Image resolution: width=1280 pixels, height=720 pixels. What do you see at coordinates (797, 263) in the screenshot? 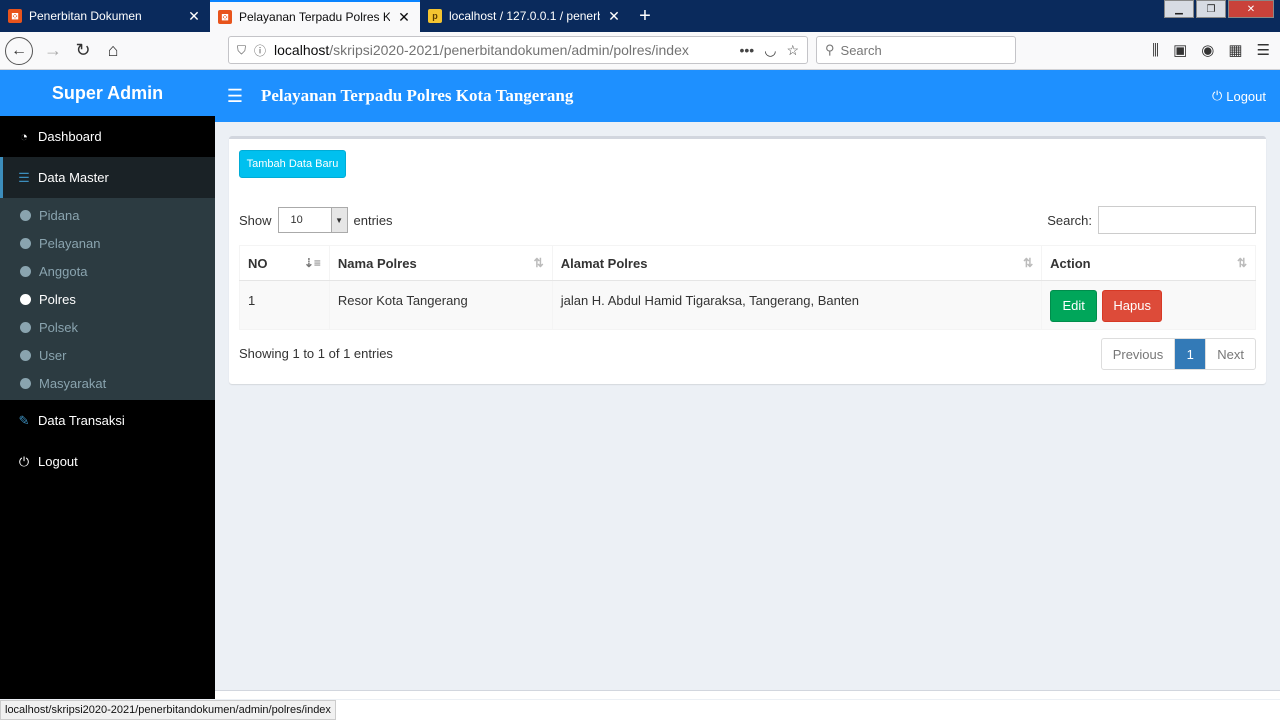
I see `column-header-alamat: Alamat Polres ⇅` at bounding box center [797, 263].